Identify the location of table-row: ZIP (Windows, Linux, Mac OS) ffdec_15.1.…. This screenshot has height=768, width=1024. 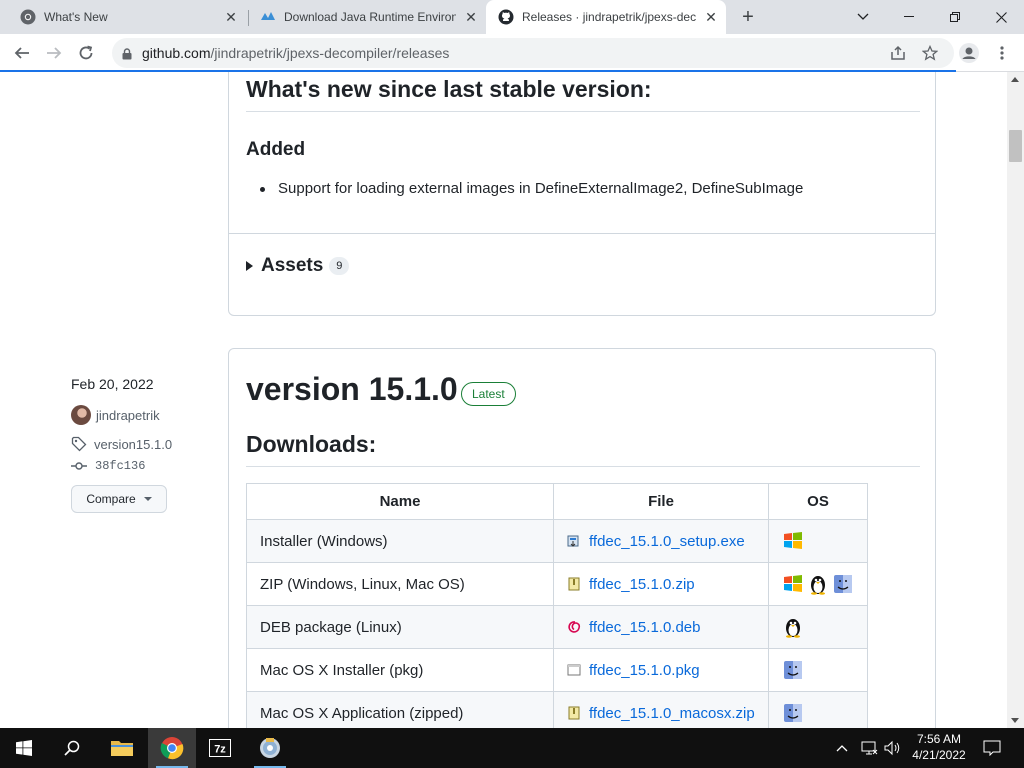
(557, 584).